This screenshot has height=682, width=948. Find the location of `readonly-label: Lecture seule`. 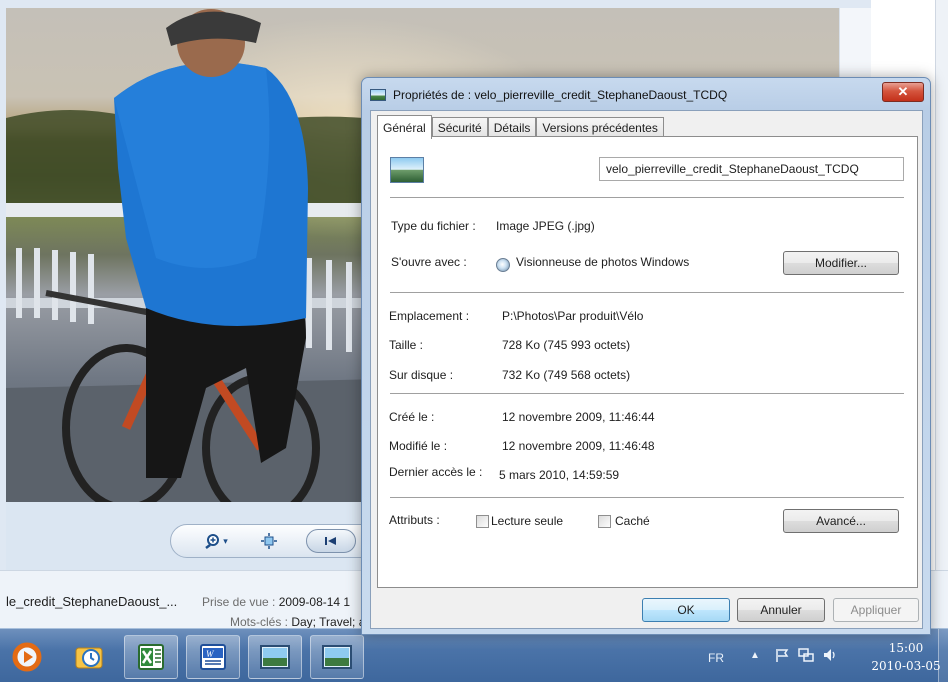

readonly-label: Lecture seule is located at coordinates (527, 521).